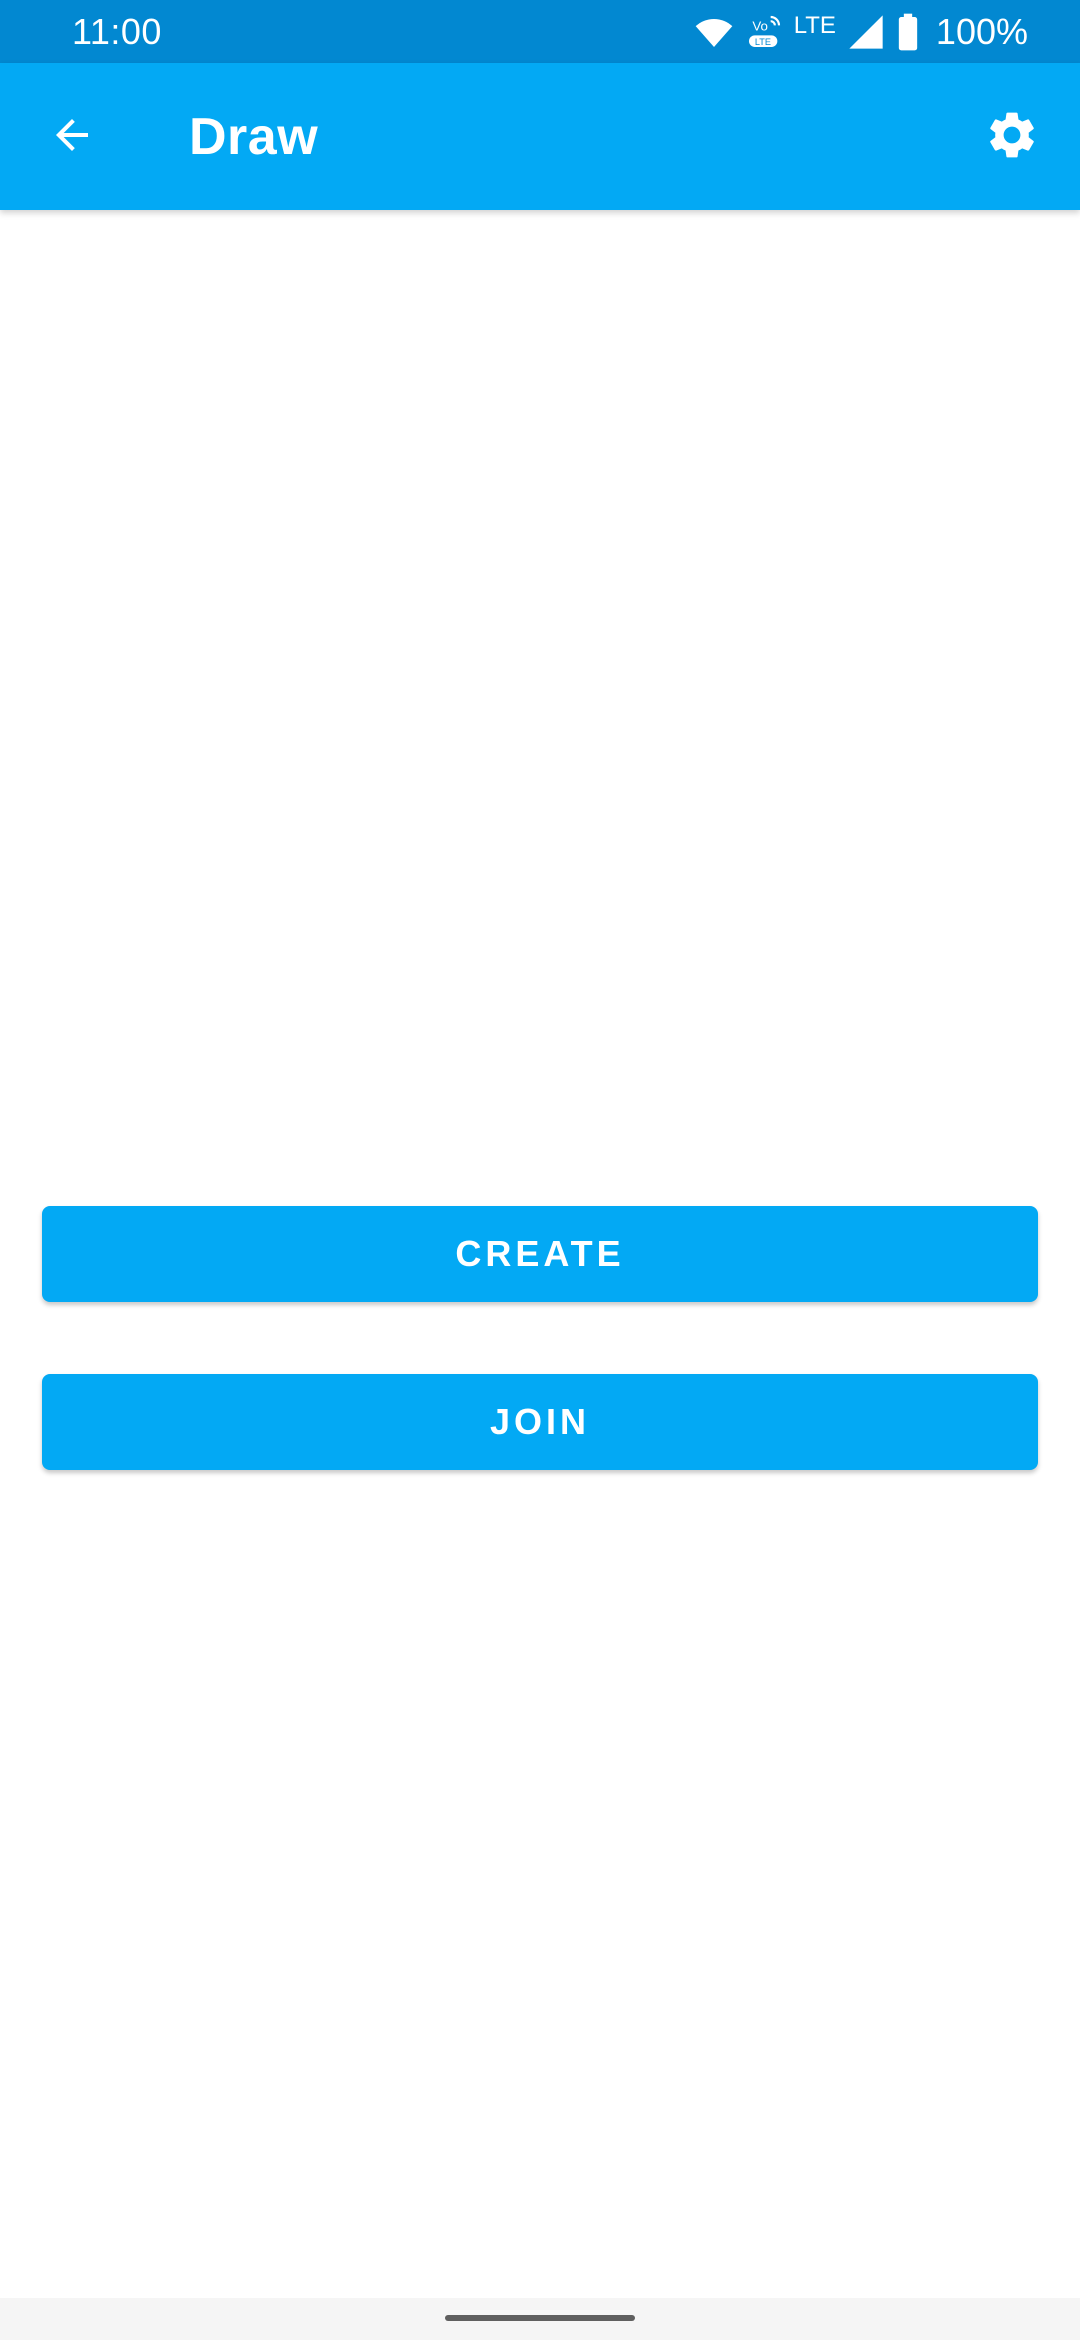 This screenshot has height=2340, width=1080. Describe the element at coordinates (763, 42) in the screenshot. I see `svg-text: LTE` at that location.